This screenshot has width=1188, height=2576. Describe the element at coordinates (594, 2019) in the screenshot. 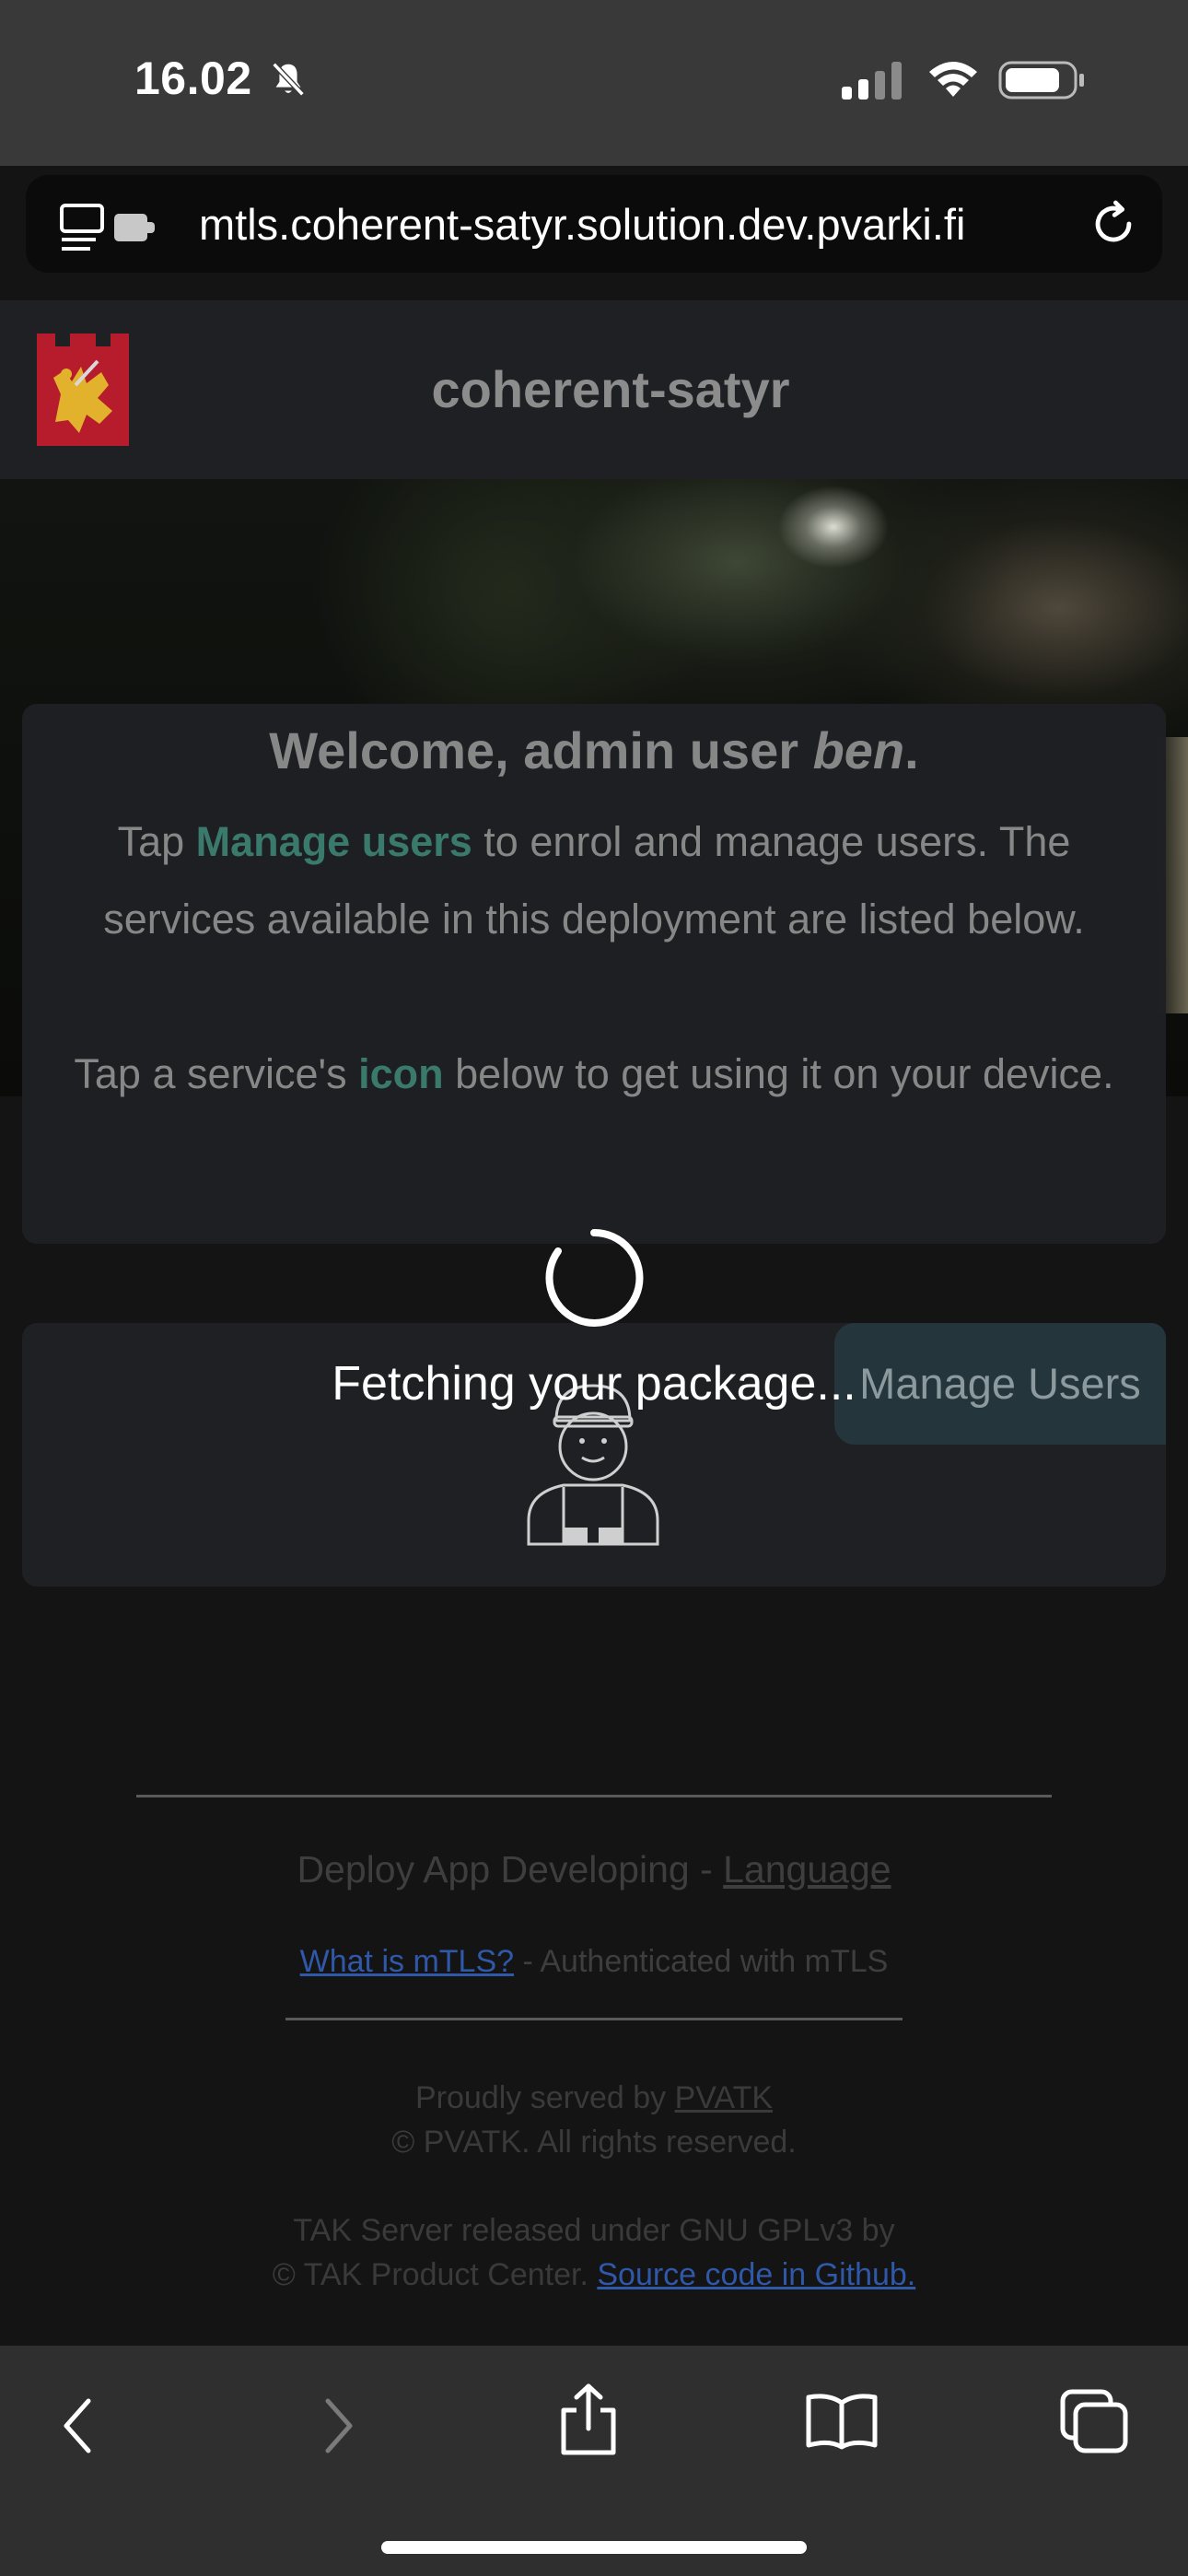

I see `footer-divider-bottom` at that location.